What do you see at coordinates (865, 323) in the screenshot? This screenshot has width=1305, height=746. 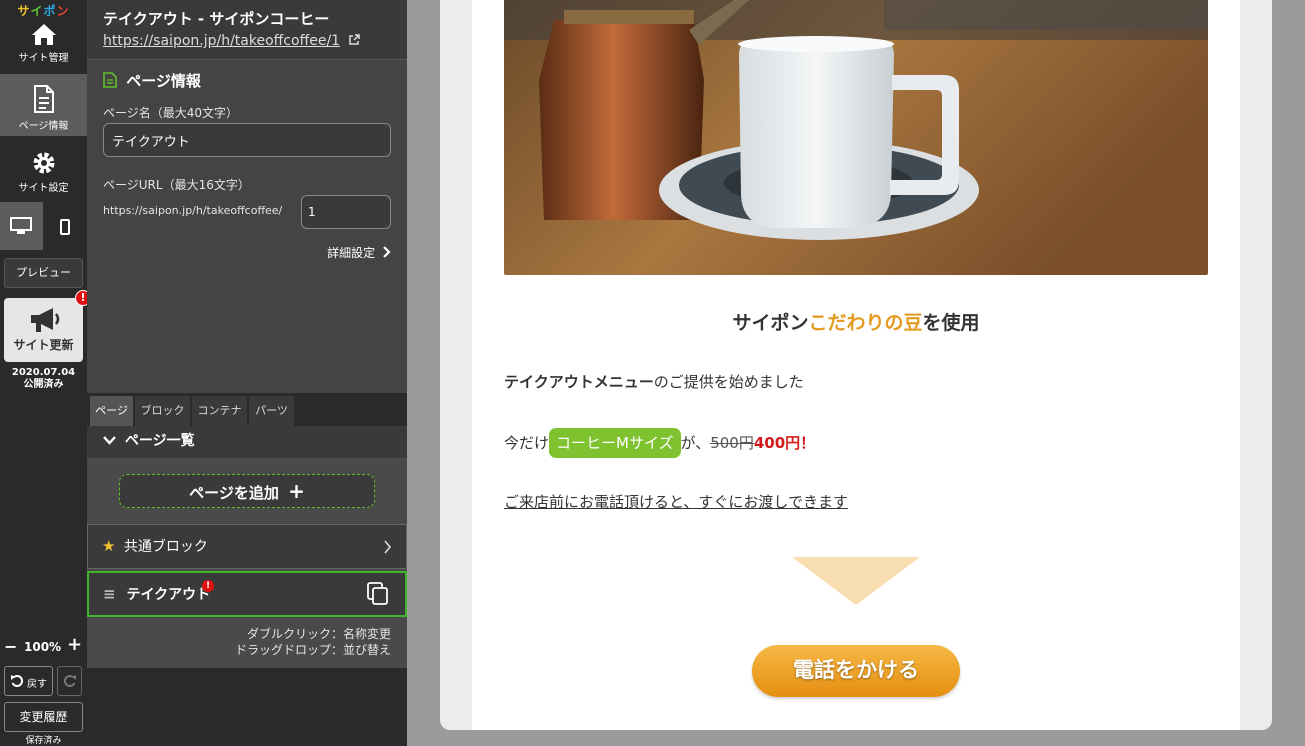 I see `headline-accent: こだわりの豆` at bounding box center [865, 323].